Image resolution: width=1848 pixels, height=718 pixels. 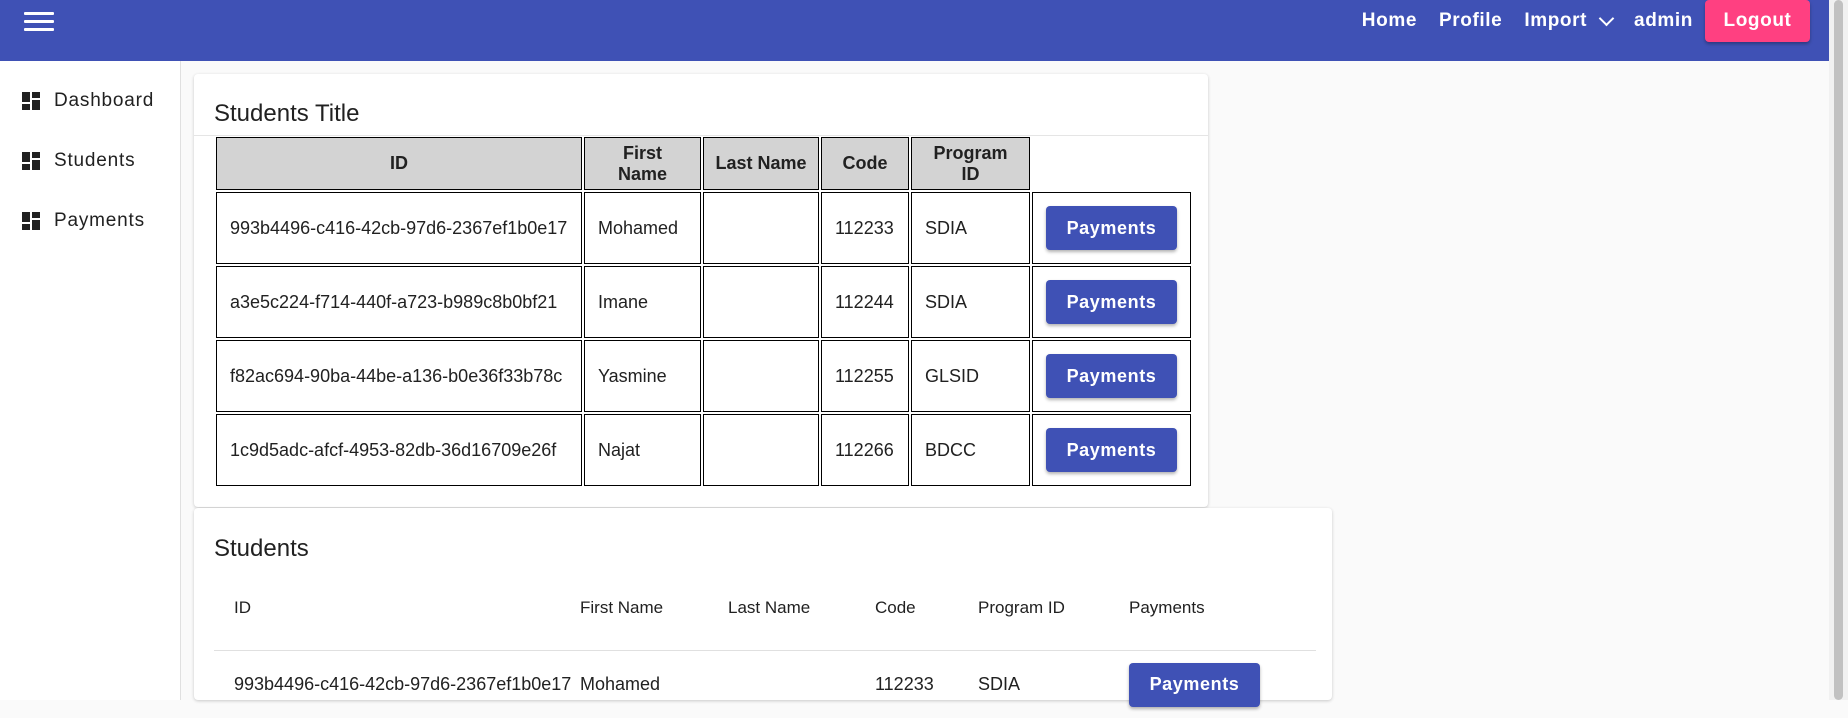 I want to click on cell-id: a3e5c224-f714-440f-a723-b989c8b0bf21, so click(x=399, y=302).